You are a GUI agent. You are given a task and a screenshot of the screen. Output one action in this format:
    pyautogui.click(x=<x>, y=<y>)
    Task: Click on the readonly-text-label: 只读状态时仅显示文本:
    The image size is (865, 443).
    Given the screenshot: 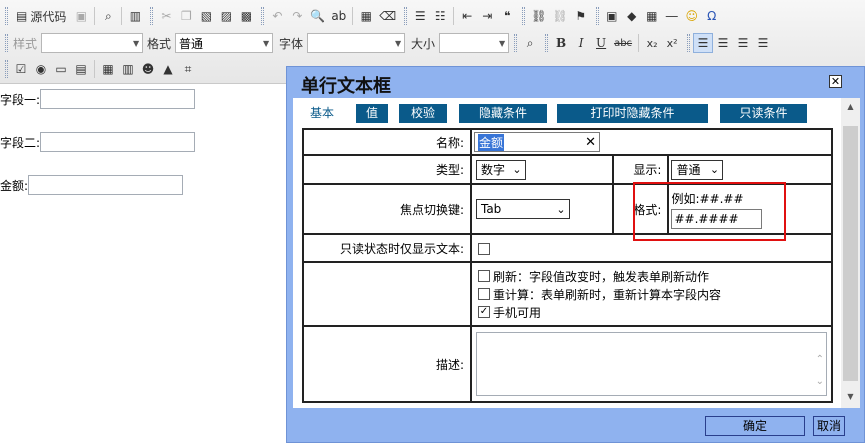 What is the action you would take?
    pyautogui.click(x=387, y=248)
    